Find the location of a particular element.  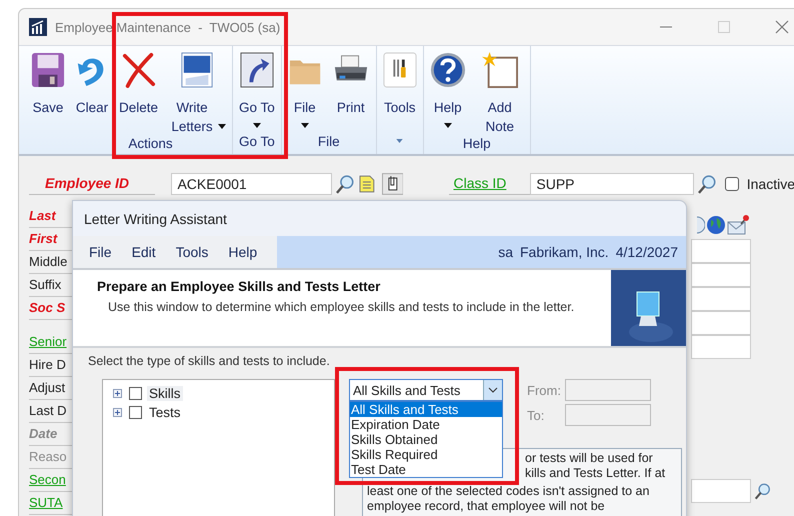

caret-icon is located at coordinates (400, 141).